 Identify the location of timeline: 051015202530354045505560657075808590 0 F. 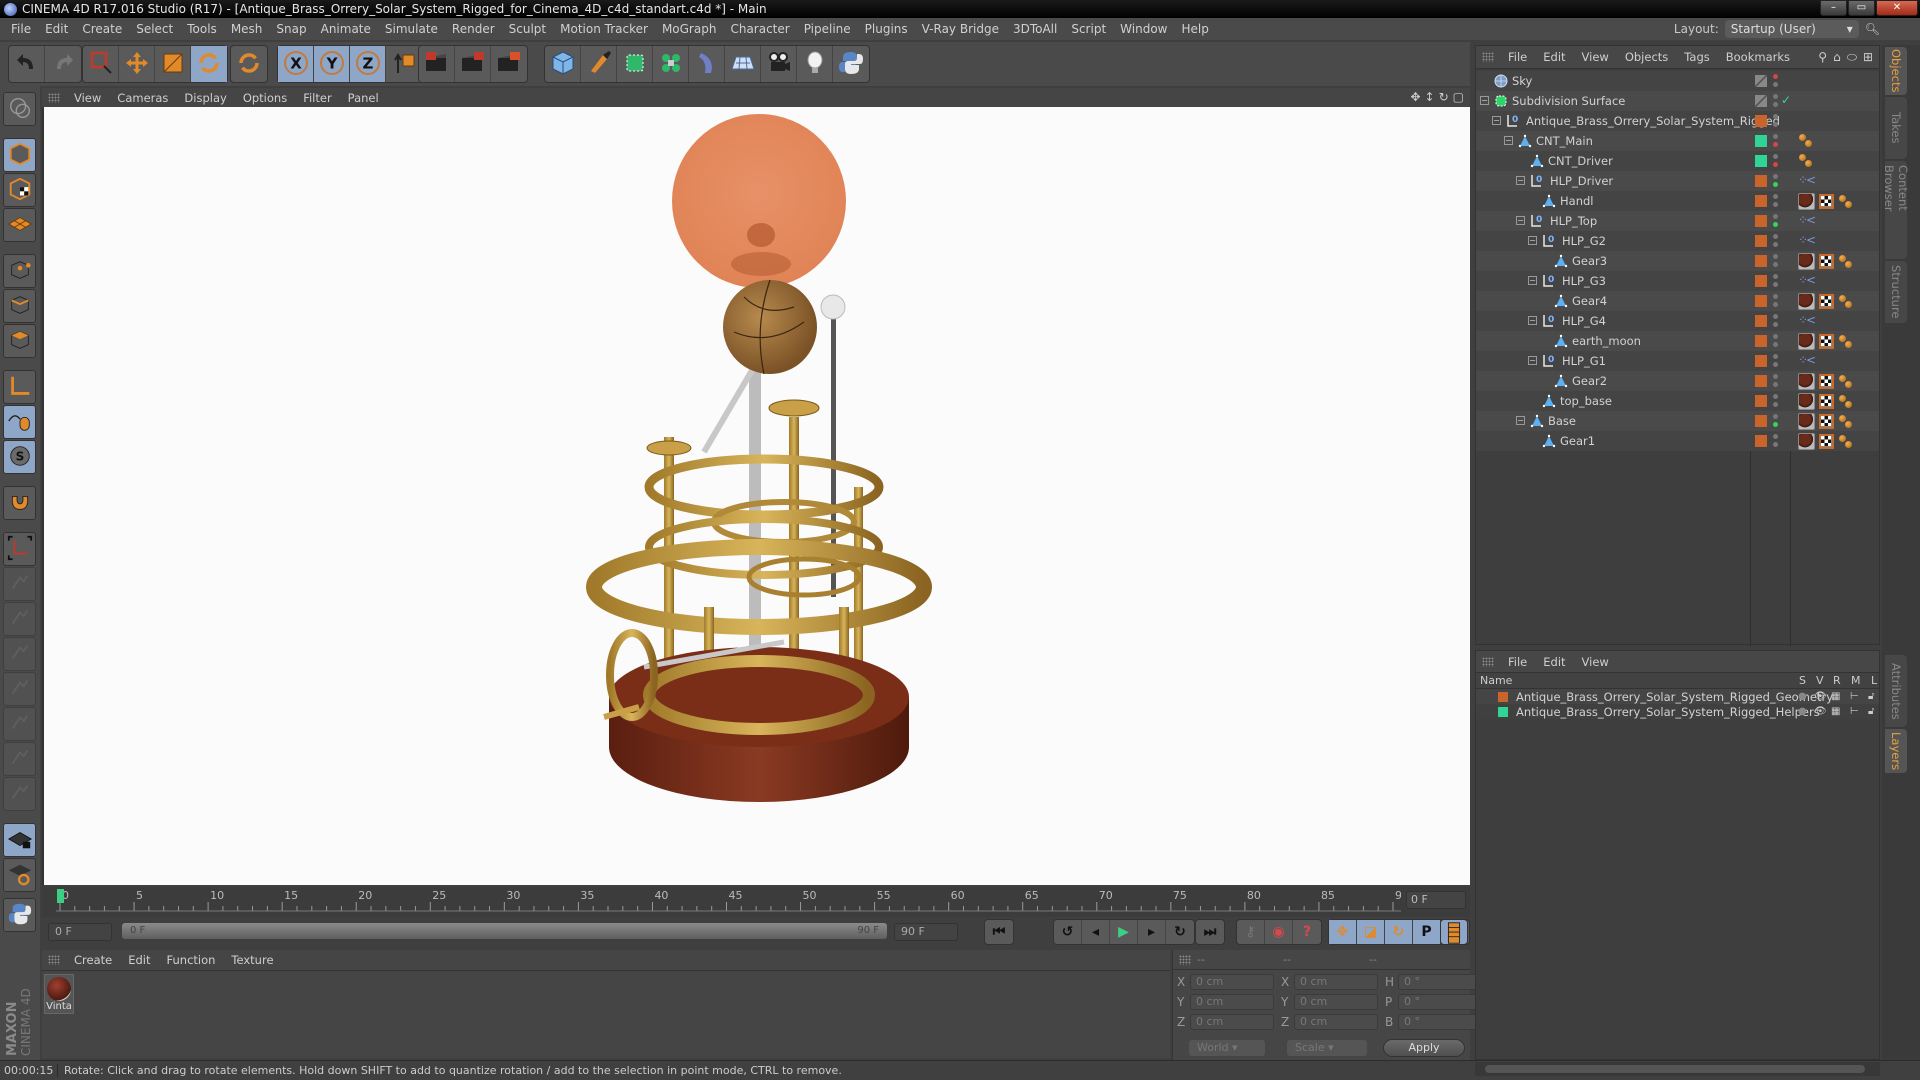
(756, 902).